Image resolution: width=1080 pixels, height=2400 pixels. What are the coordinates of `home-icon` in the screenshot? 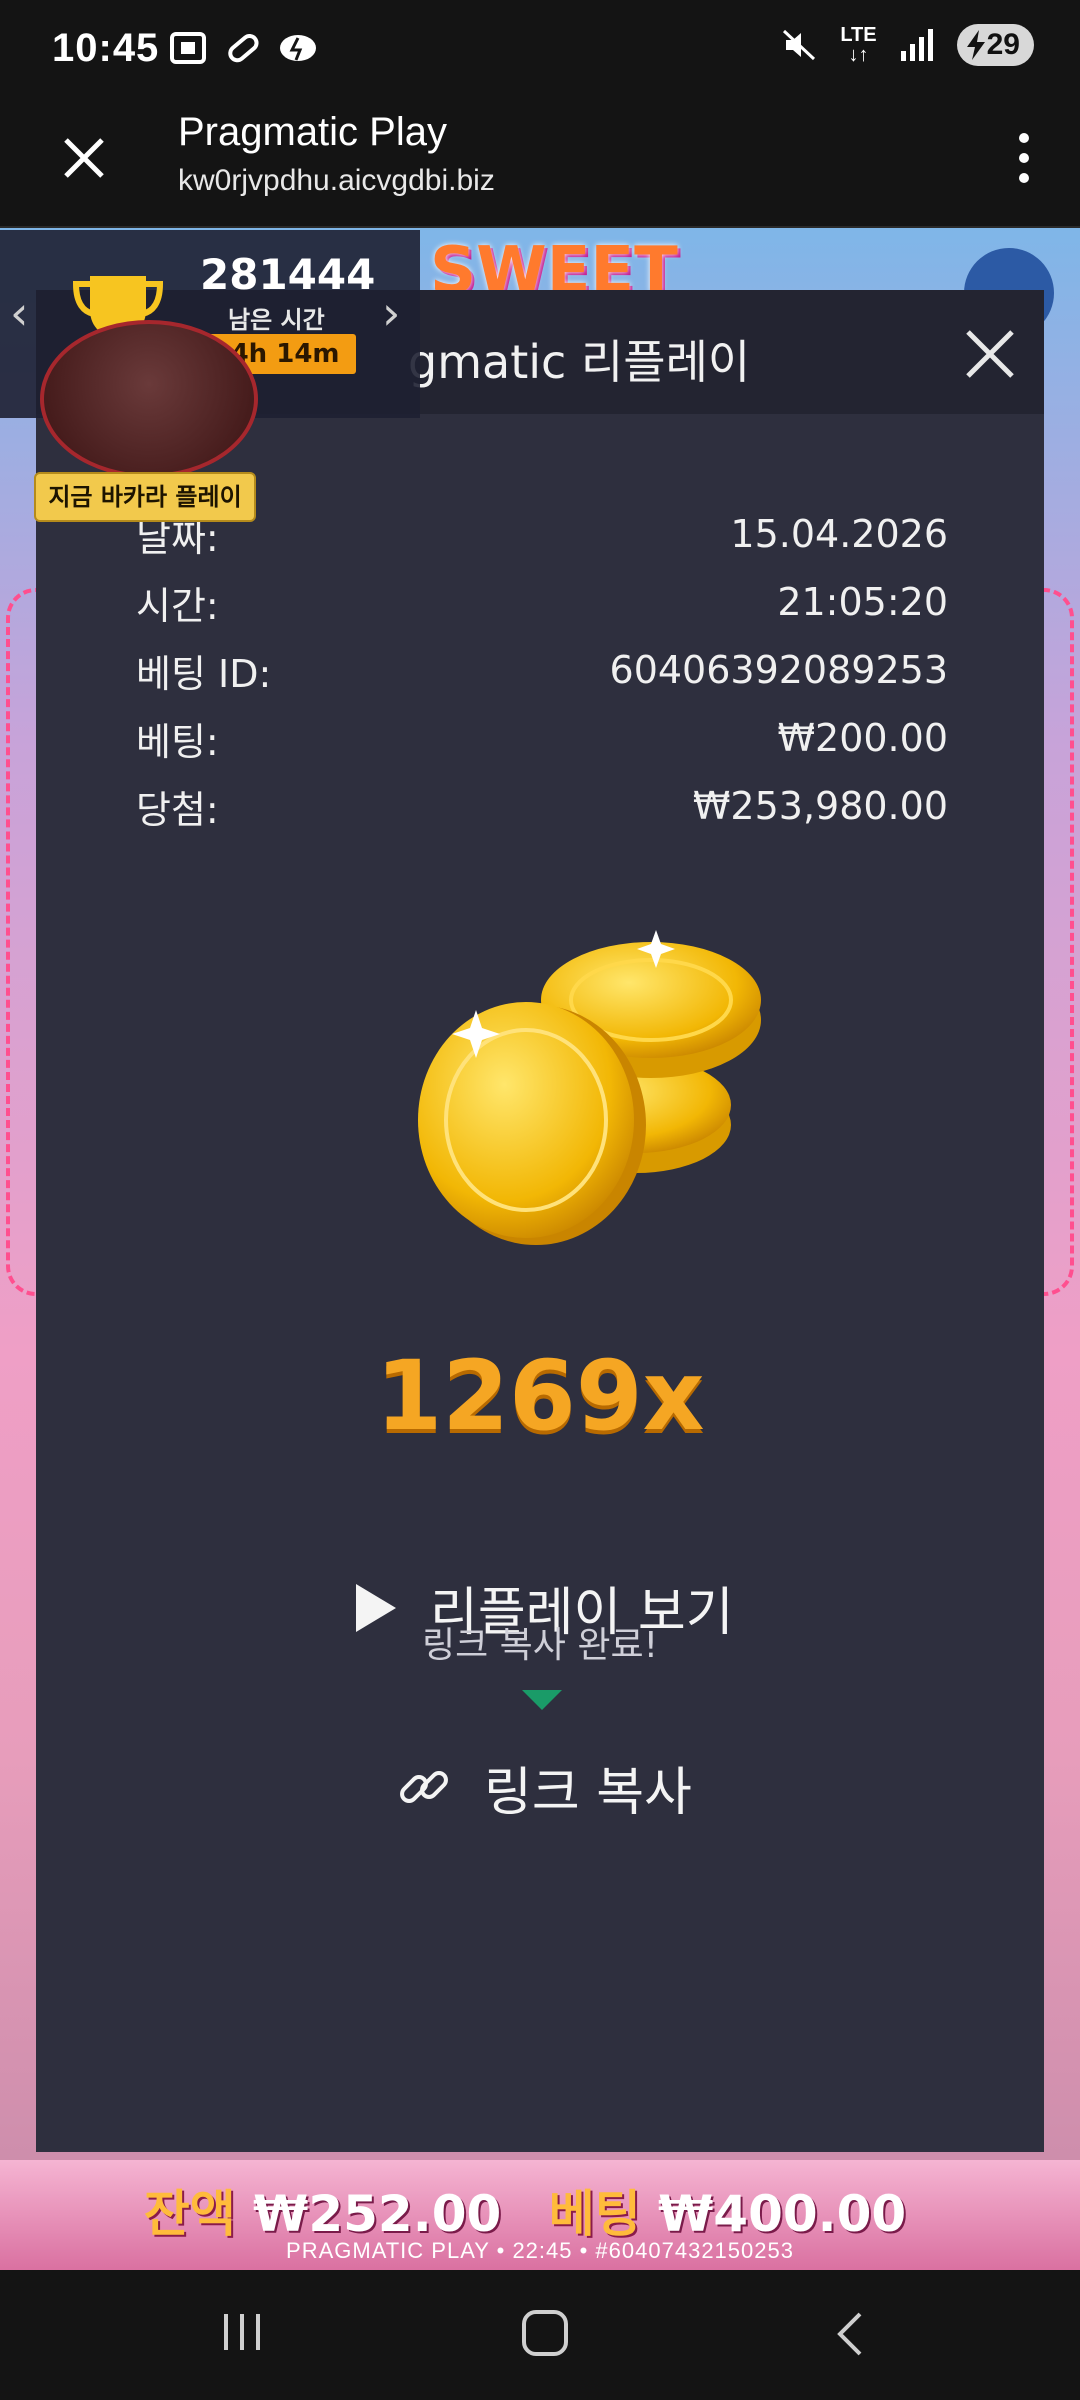 It's located at (545, 2333).